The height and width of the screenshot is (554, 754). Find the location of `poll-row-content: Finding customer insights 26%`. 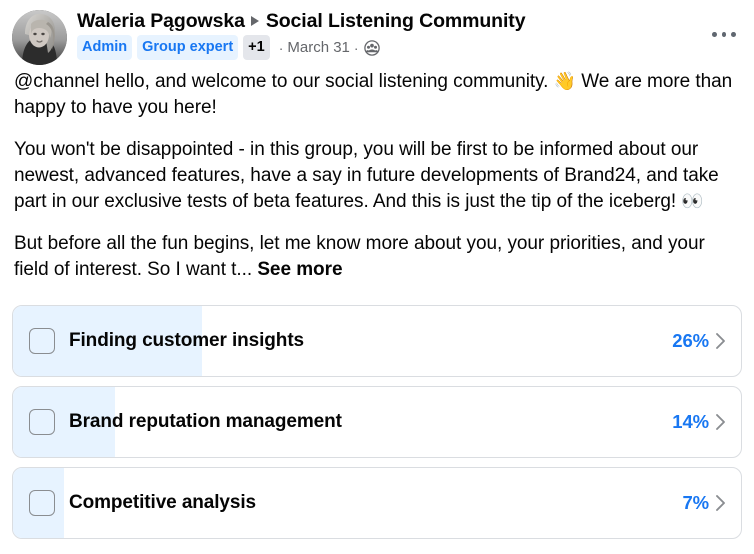

poll-row-content: Finding customer insights 26% is located at coordinates (377, 341).